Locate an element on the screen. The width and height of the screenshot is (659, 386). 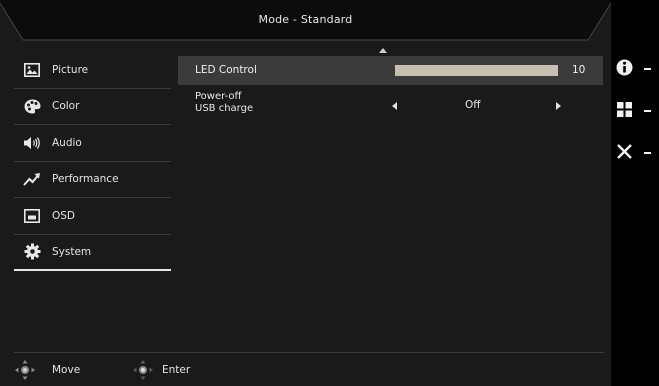
chevron-left-icon is located at coordinates (394, 106).